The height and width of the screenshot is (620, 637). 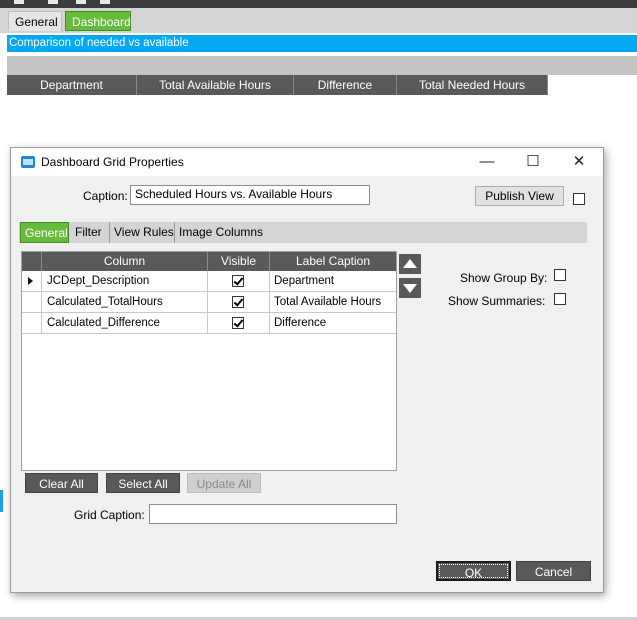 I want to click on dialog-titlebar: Dashboard Grid Properties — ☐ ✕, so click(x=307, y=162).